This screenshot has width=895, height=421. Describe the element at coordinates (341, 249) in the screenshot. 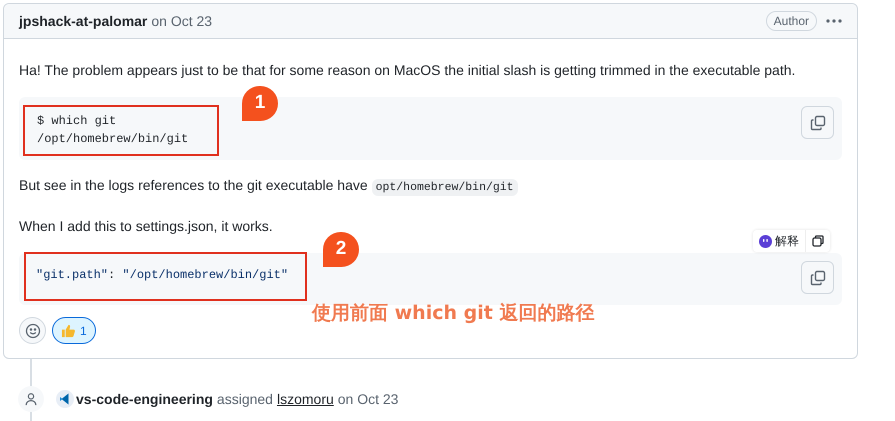

I see `step-marker: 2` at that location.